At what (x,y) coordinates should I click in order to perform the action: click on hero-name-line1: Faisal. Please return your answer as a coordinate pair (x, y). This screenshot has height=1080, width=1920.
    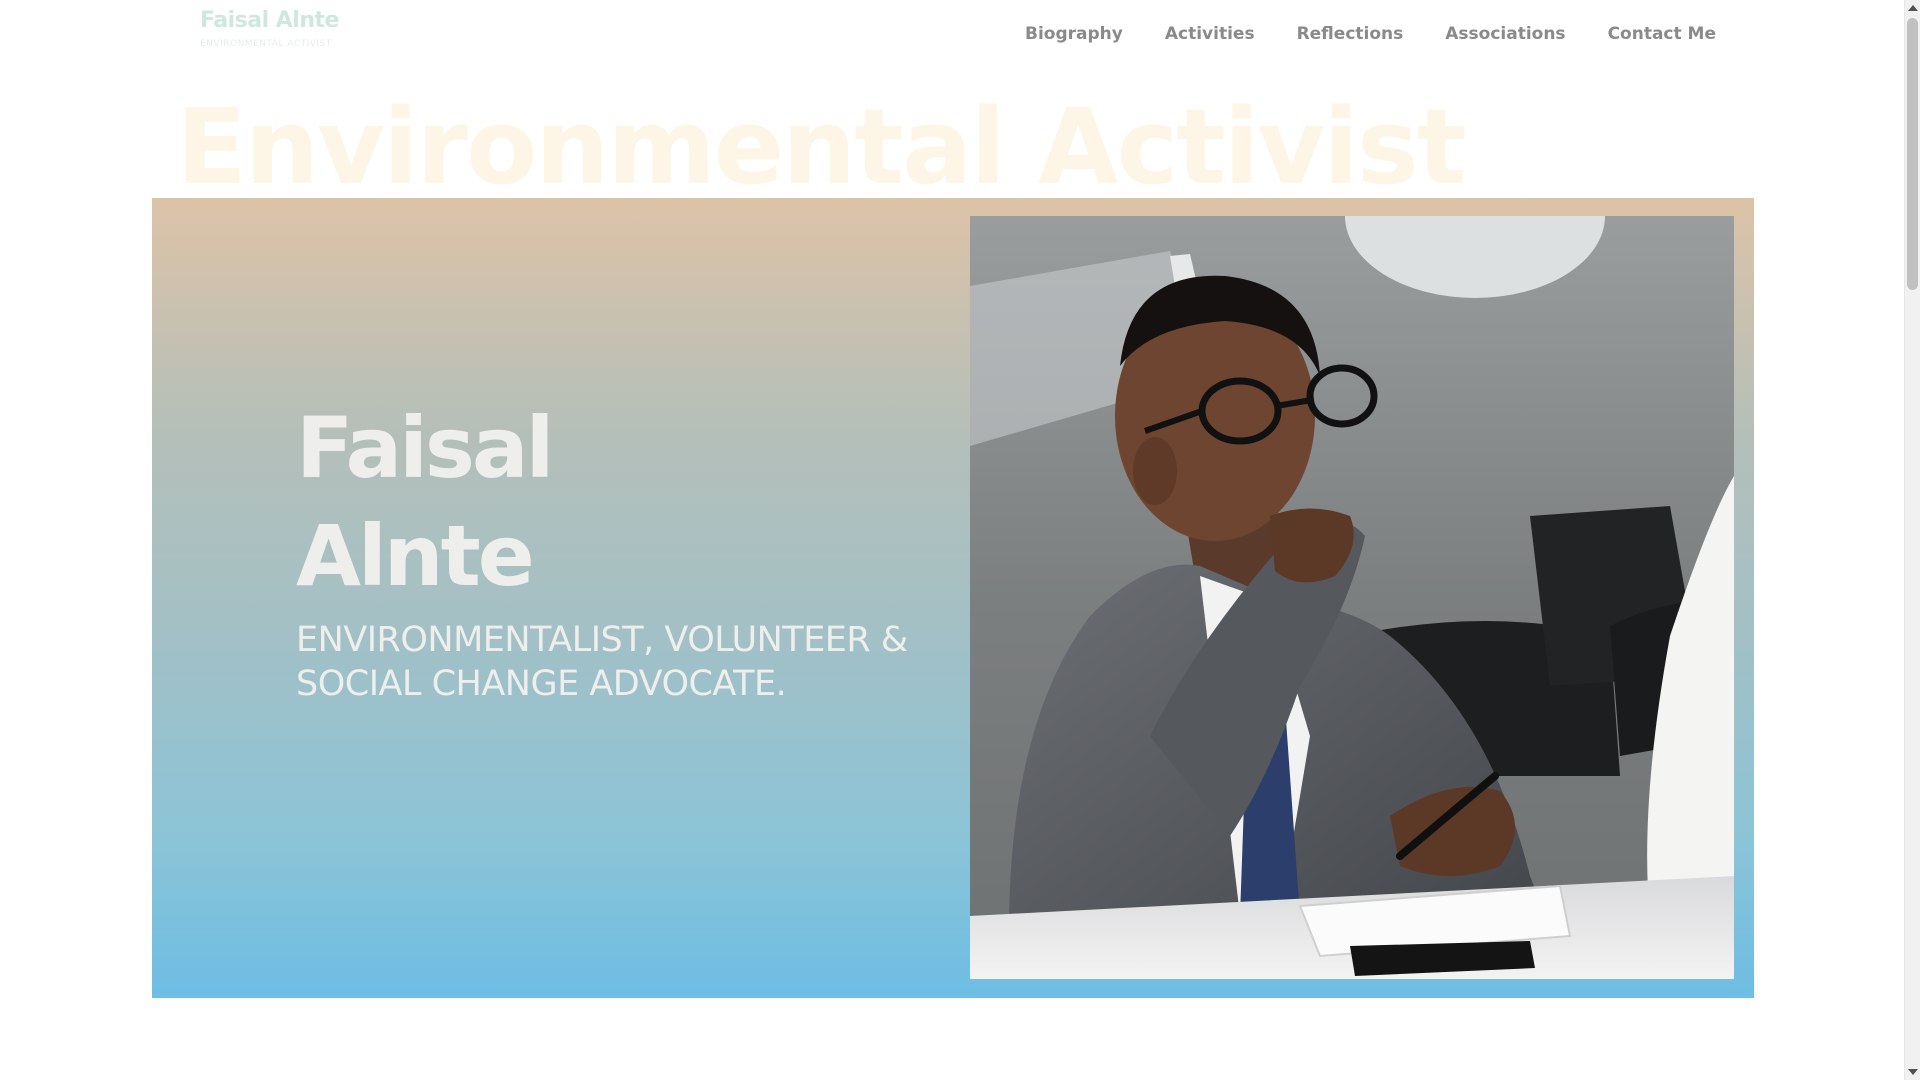
    Looking at the image, I should click on (425, 448).